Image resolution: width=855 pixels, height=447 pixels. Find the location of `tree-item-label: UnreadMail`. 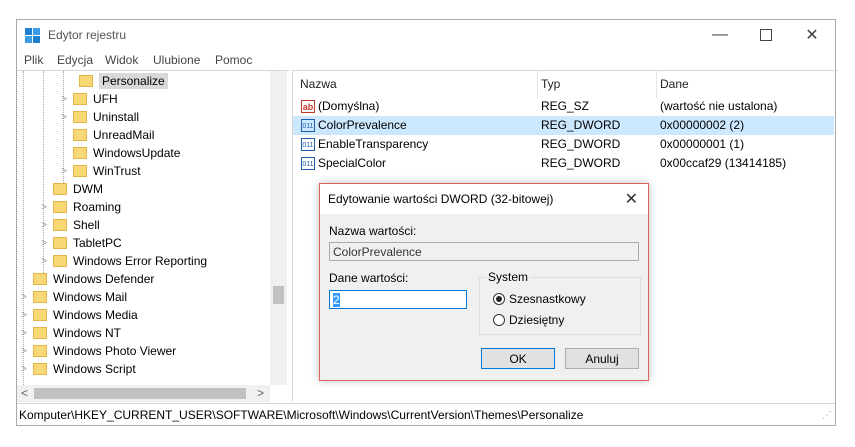

tree-item-label: UnreadMail is located at coordinates (124, 135).